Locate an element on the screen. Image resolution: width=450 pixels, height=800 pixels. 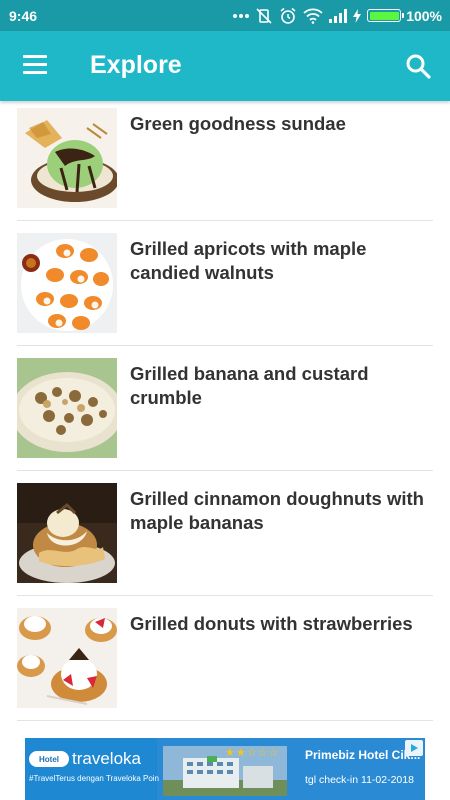
status-icons: 100% is located at coordinates (337, 16).